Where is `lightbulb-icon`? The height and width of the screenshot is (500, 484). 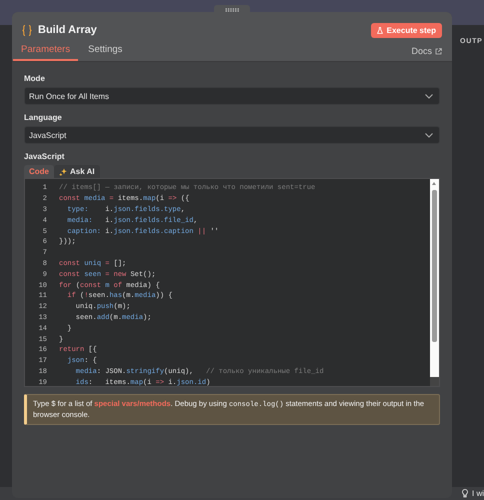 lightbulb-icon is located at coordinates (465, 493).